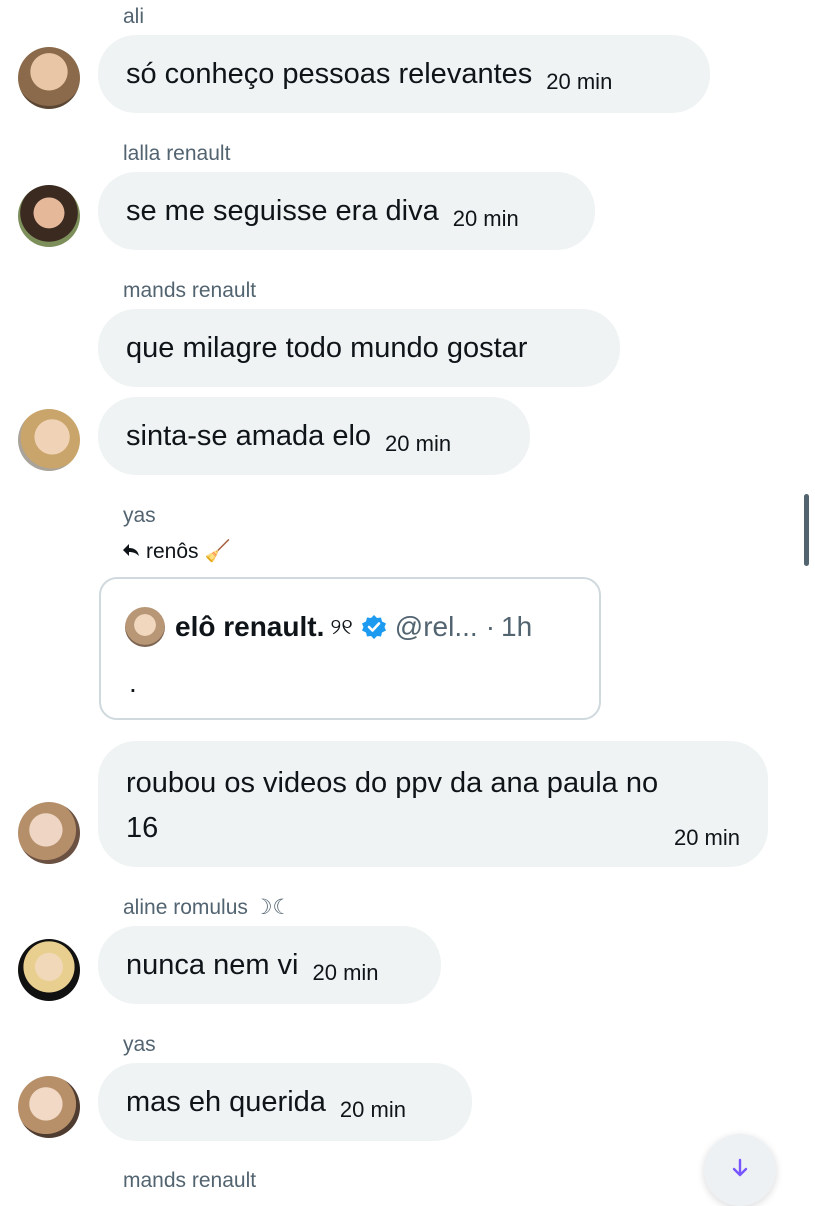 The width and height of the screenshot is (815, 1206). What do you see at coordinates (145, 627) in the screenshot?
I see `quoted-avatar` at bounding box center [145, 627].